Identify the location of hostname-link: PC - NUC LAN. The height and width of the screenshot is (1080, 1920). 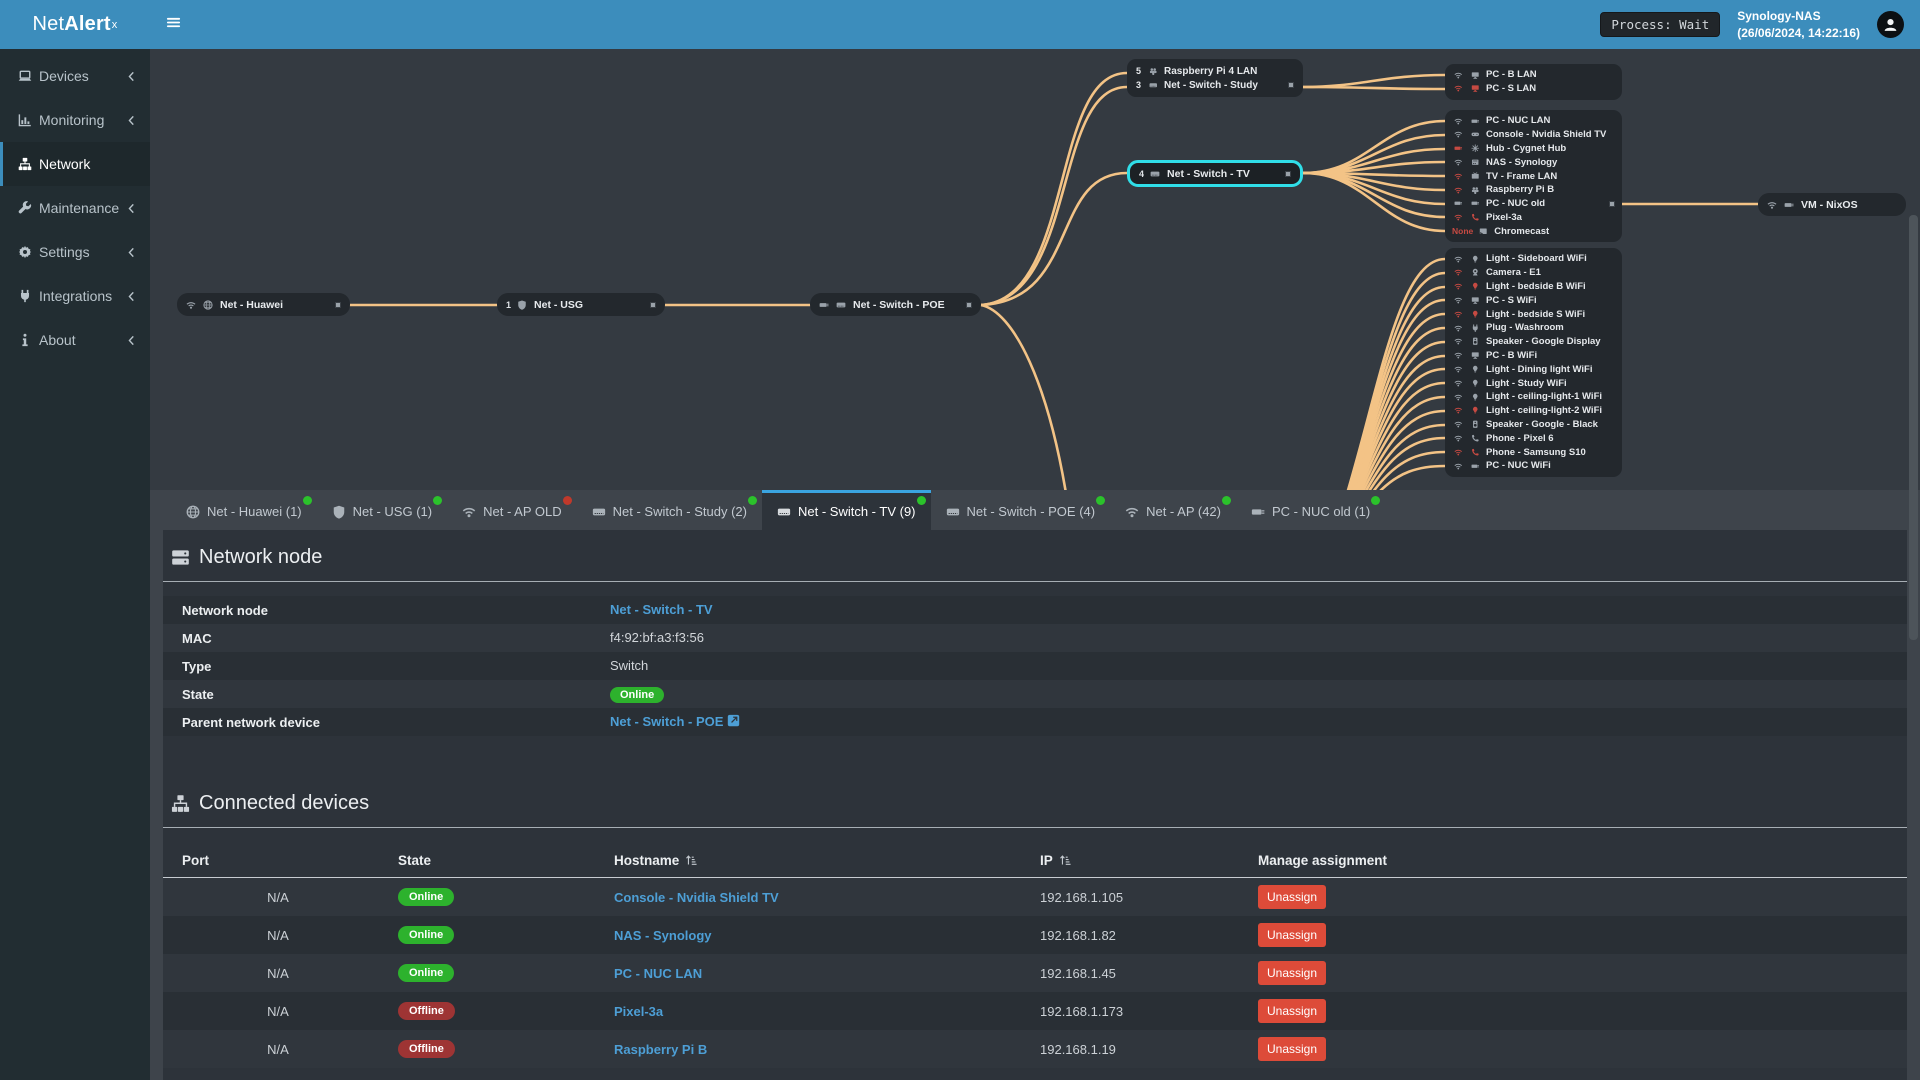
(658, 973).